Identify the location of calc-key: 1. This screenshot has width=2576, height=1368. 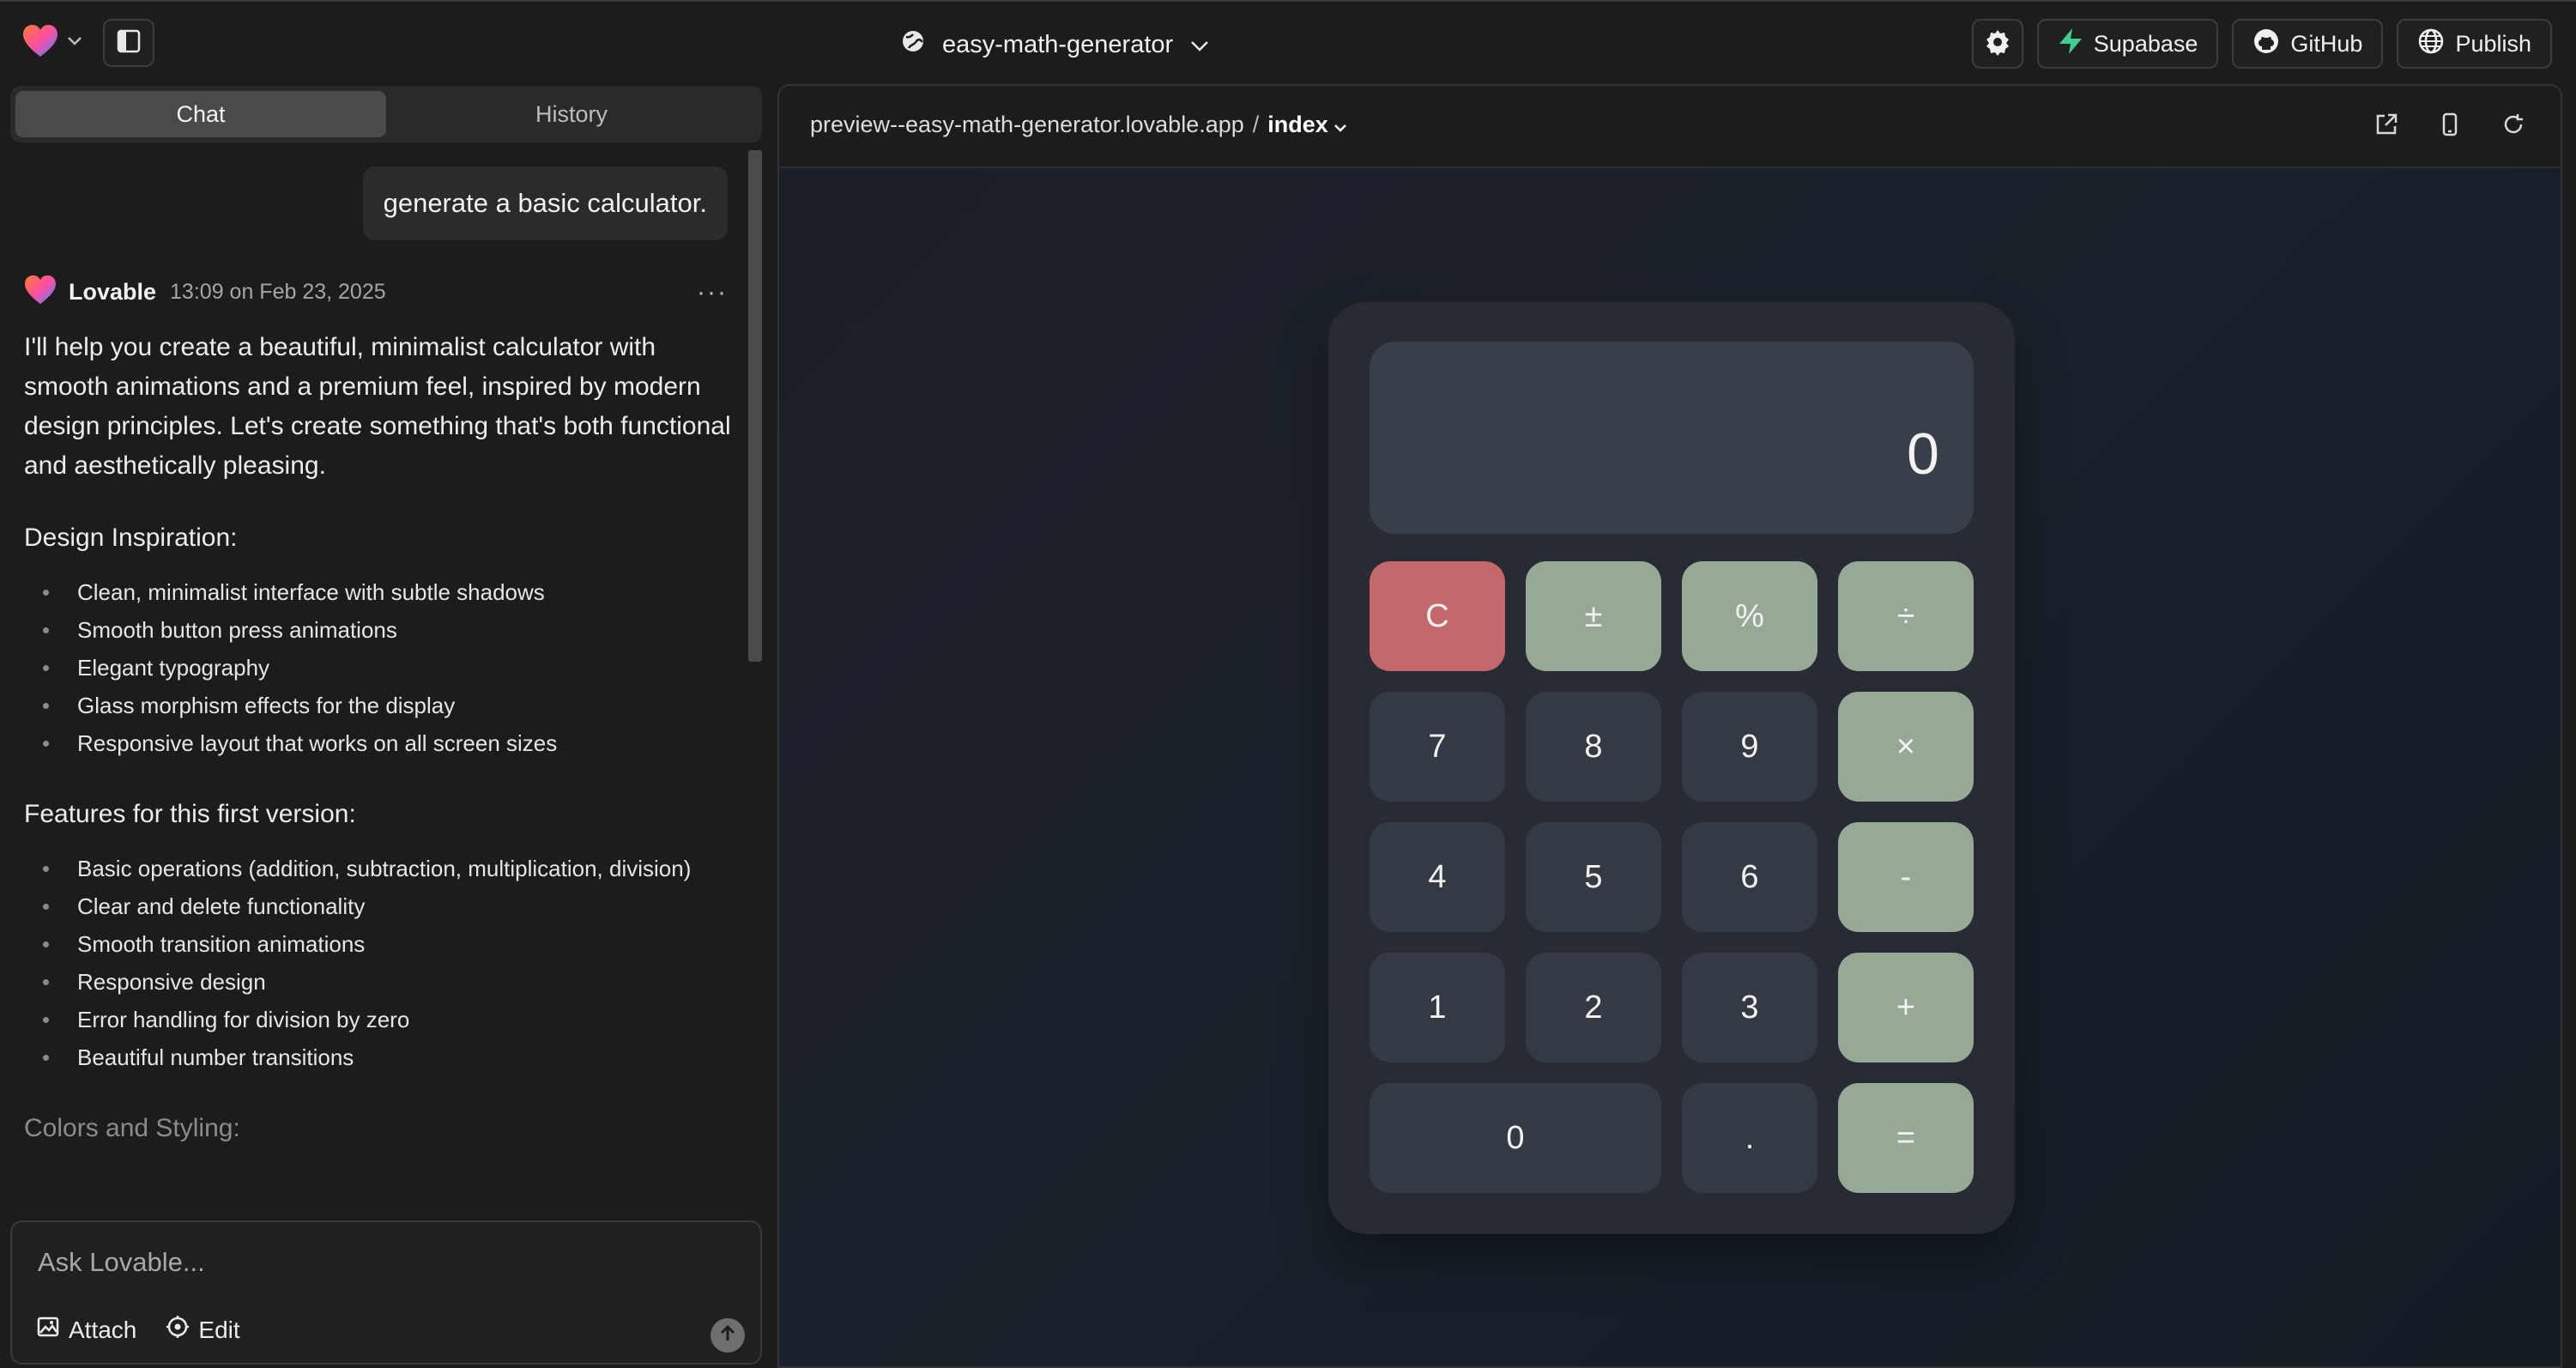
(1437, 1008).